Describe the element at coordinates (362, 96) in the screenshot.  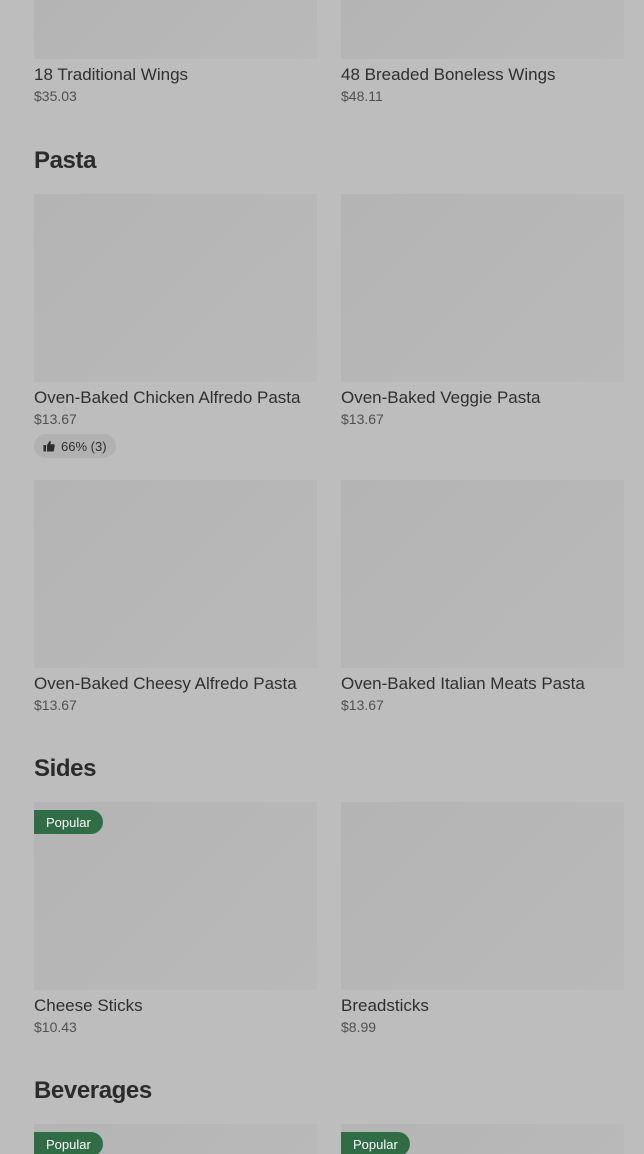
I see `item-price: $48.11` at that location.